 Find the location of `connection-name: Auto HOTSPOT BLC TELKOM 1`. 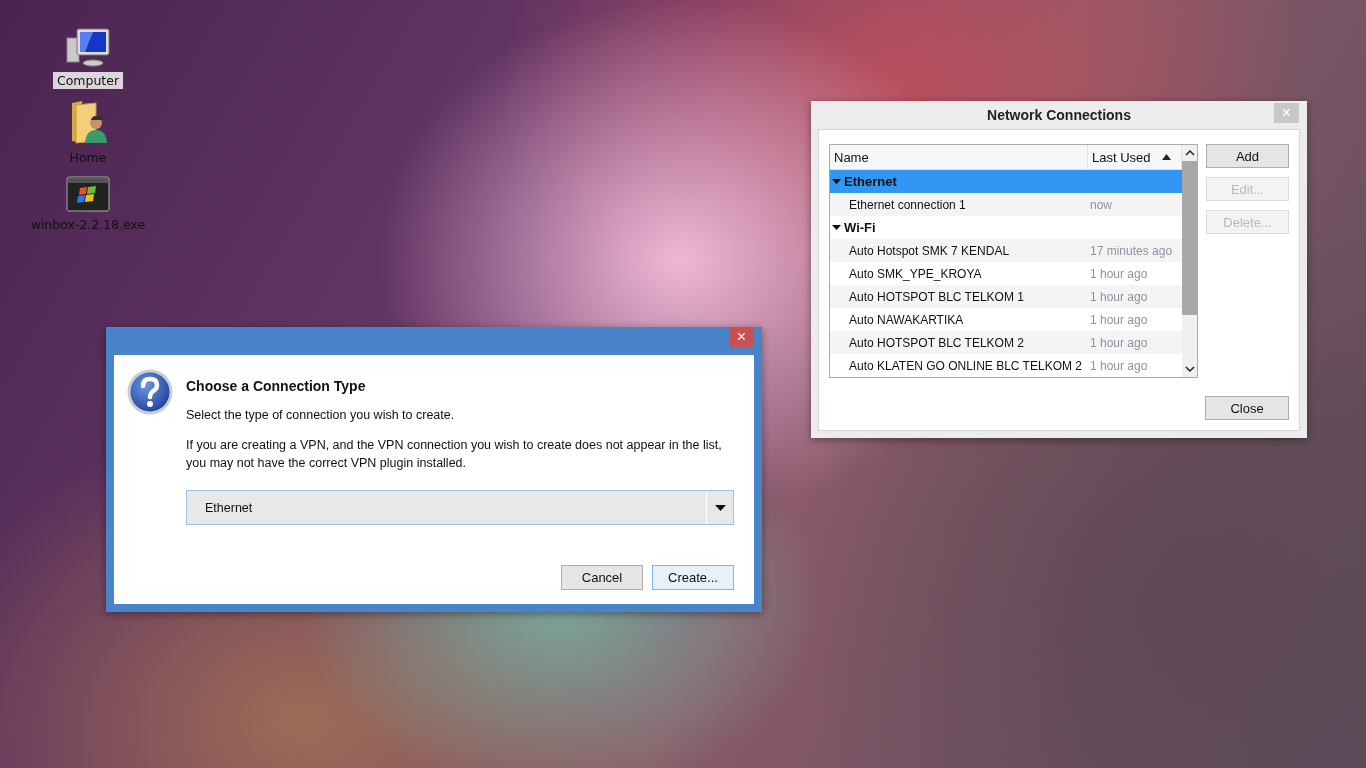

connection-name: Auto HOTSPOT BLC TELKOM 1 is located at coordinates (959, 296).